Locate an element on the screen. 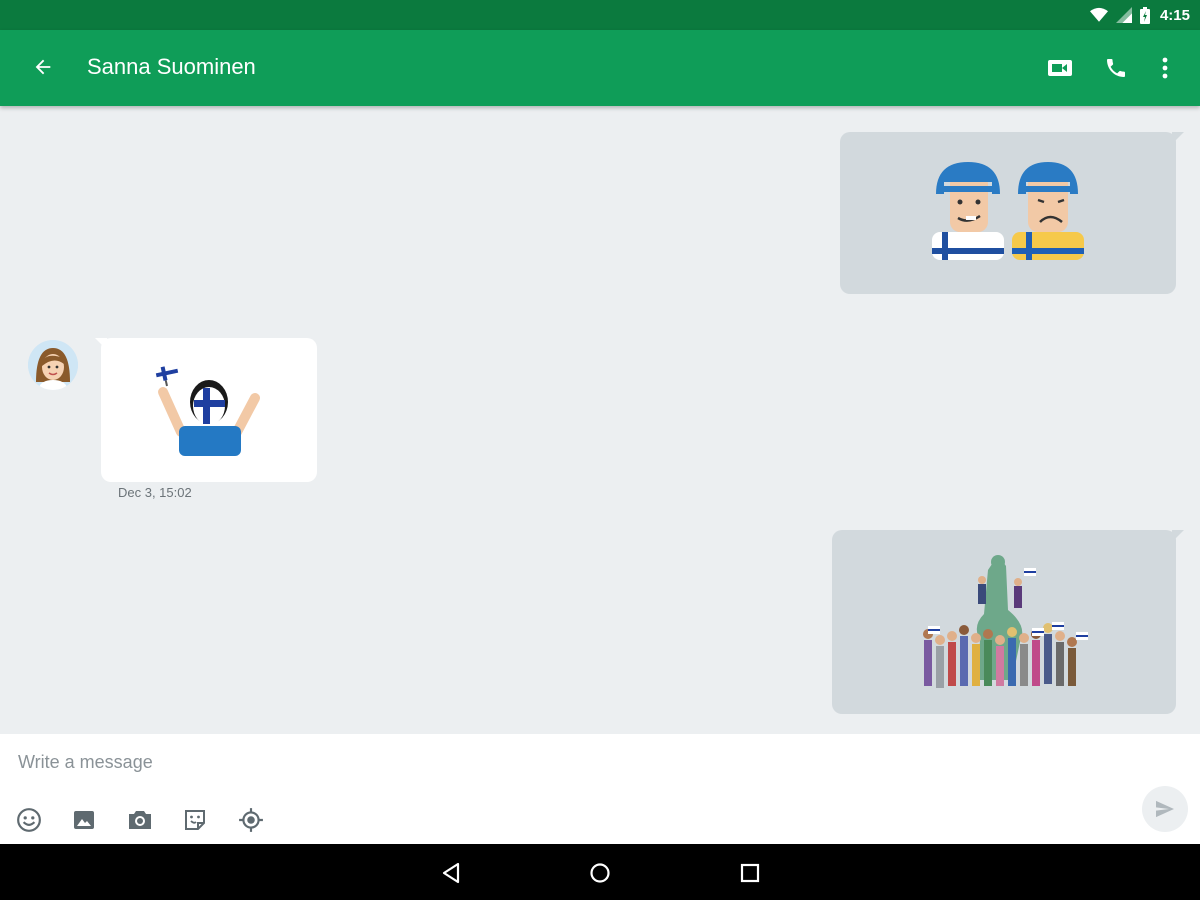 This screenshot has width=1200, height=900. send-button is located at coordinates (1165, 809).